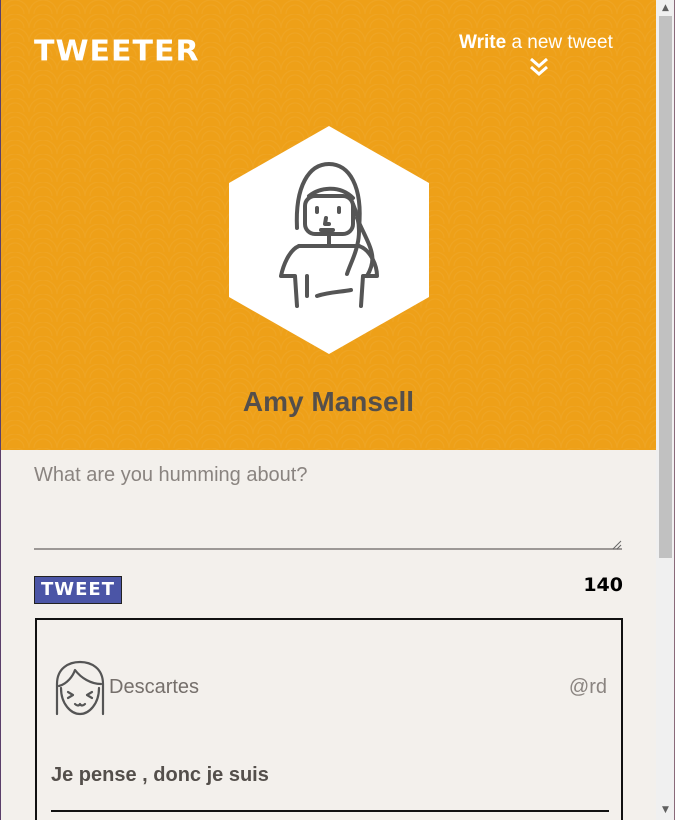  I want to click on tweet-button: TWEET, so click(78, 590).